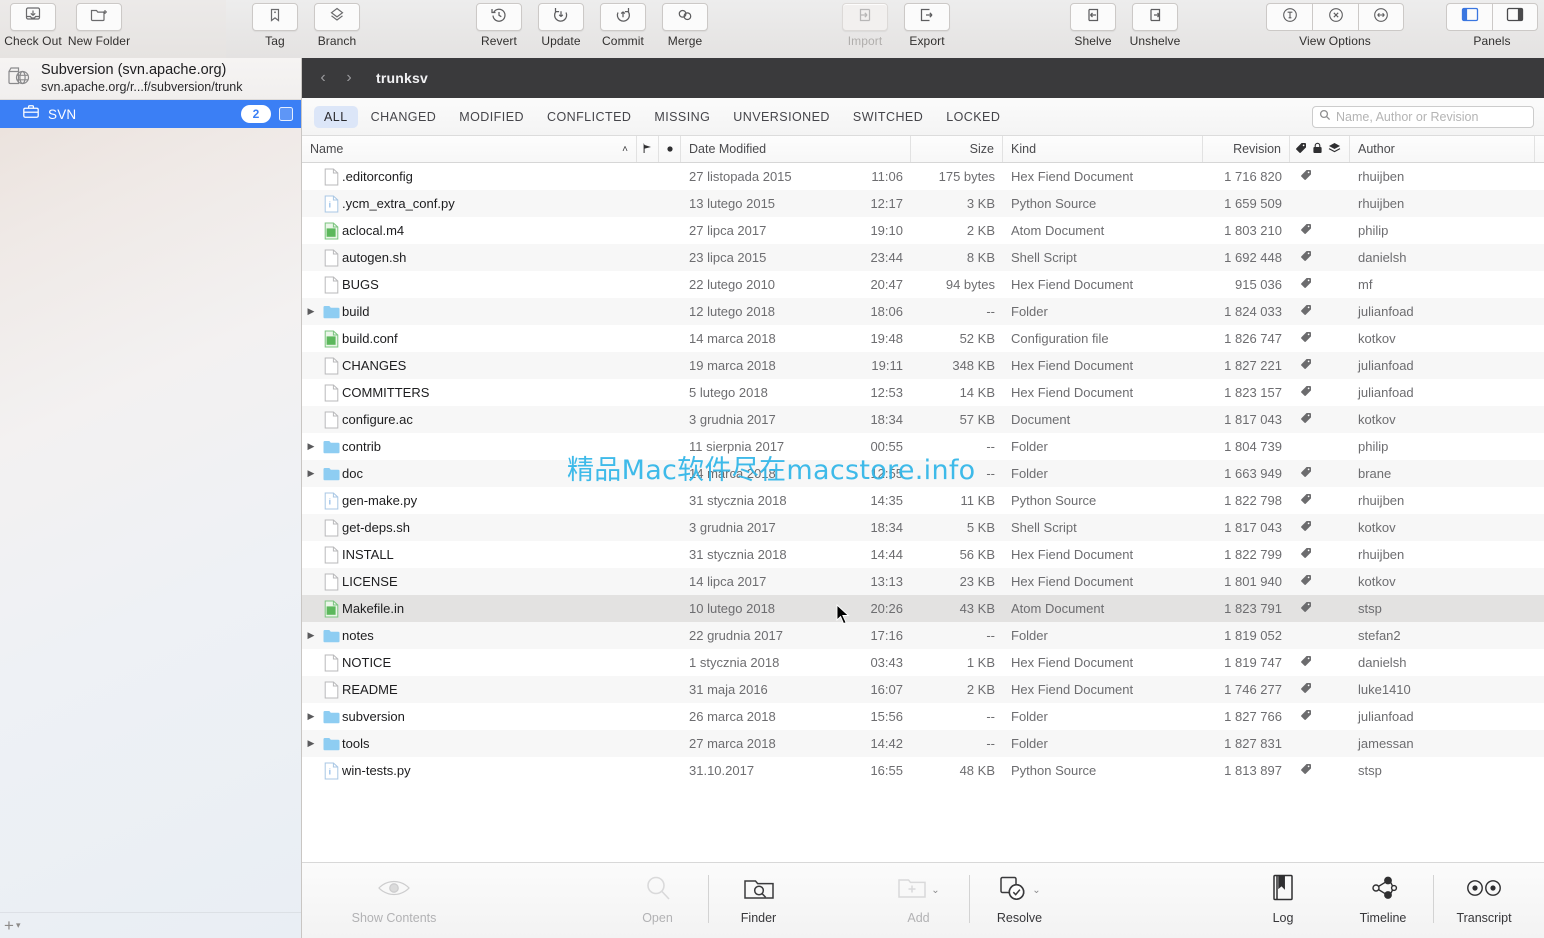 This screenshot has height=938, width=1544. Describe the element at coordinates (491, 117) in the screenshot. I see `filter-tab-modified: MODIFIED` at that location.